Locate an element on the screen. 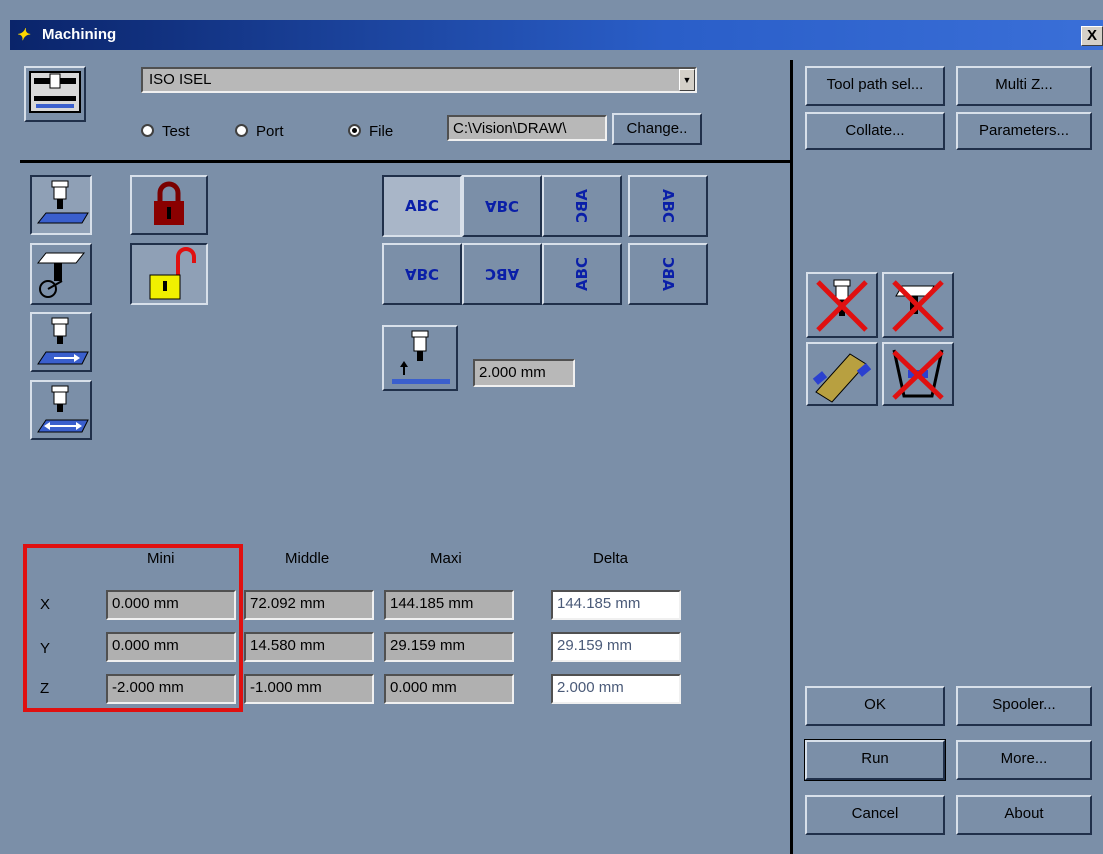 The image size is (1103, 854). close-button: X is located at coordinates (1092, 36).